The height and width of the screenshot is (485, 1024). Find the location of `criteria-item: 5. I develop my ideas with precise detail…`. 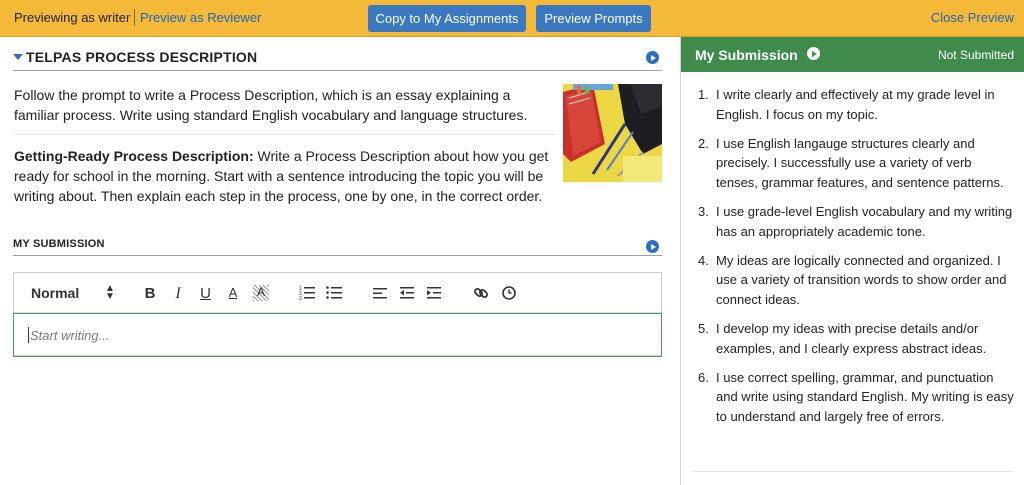

criteria-item: 5. I develop my ideas with precise detail… is located at coordinates (842, 338).